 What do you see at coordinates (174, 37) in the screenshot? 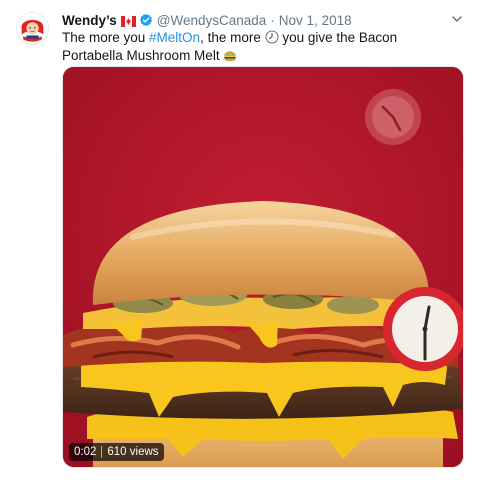
I see `hashtag-link: #MeltOn` at bounding box center [174, 37].